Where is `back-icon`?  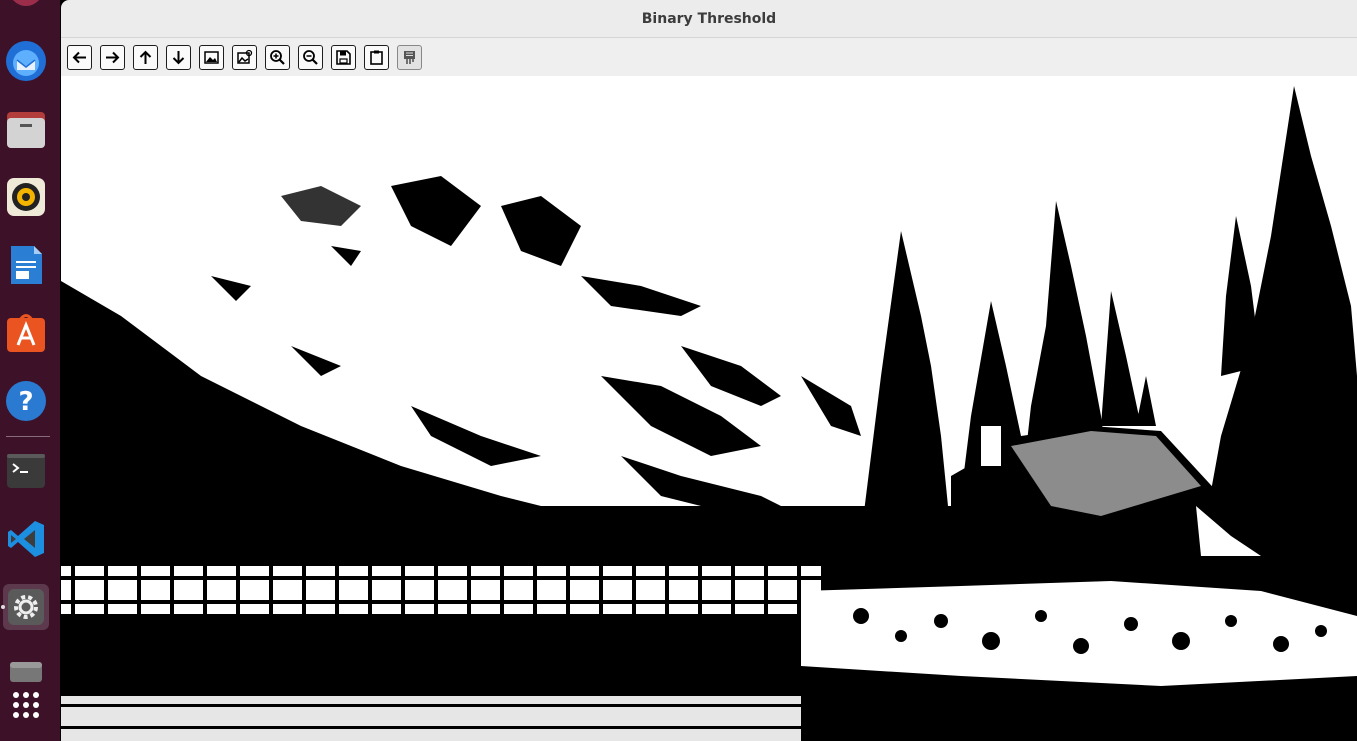
back-icon is located at coordinates (79, 57).